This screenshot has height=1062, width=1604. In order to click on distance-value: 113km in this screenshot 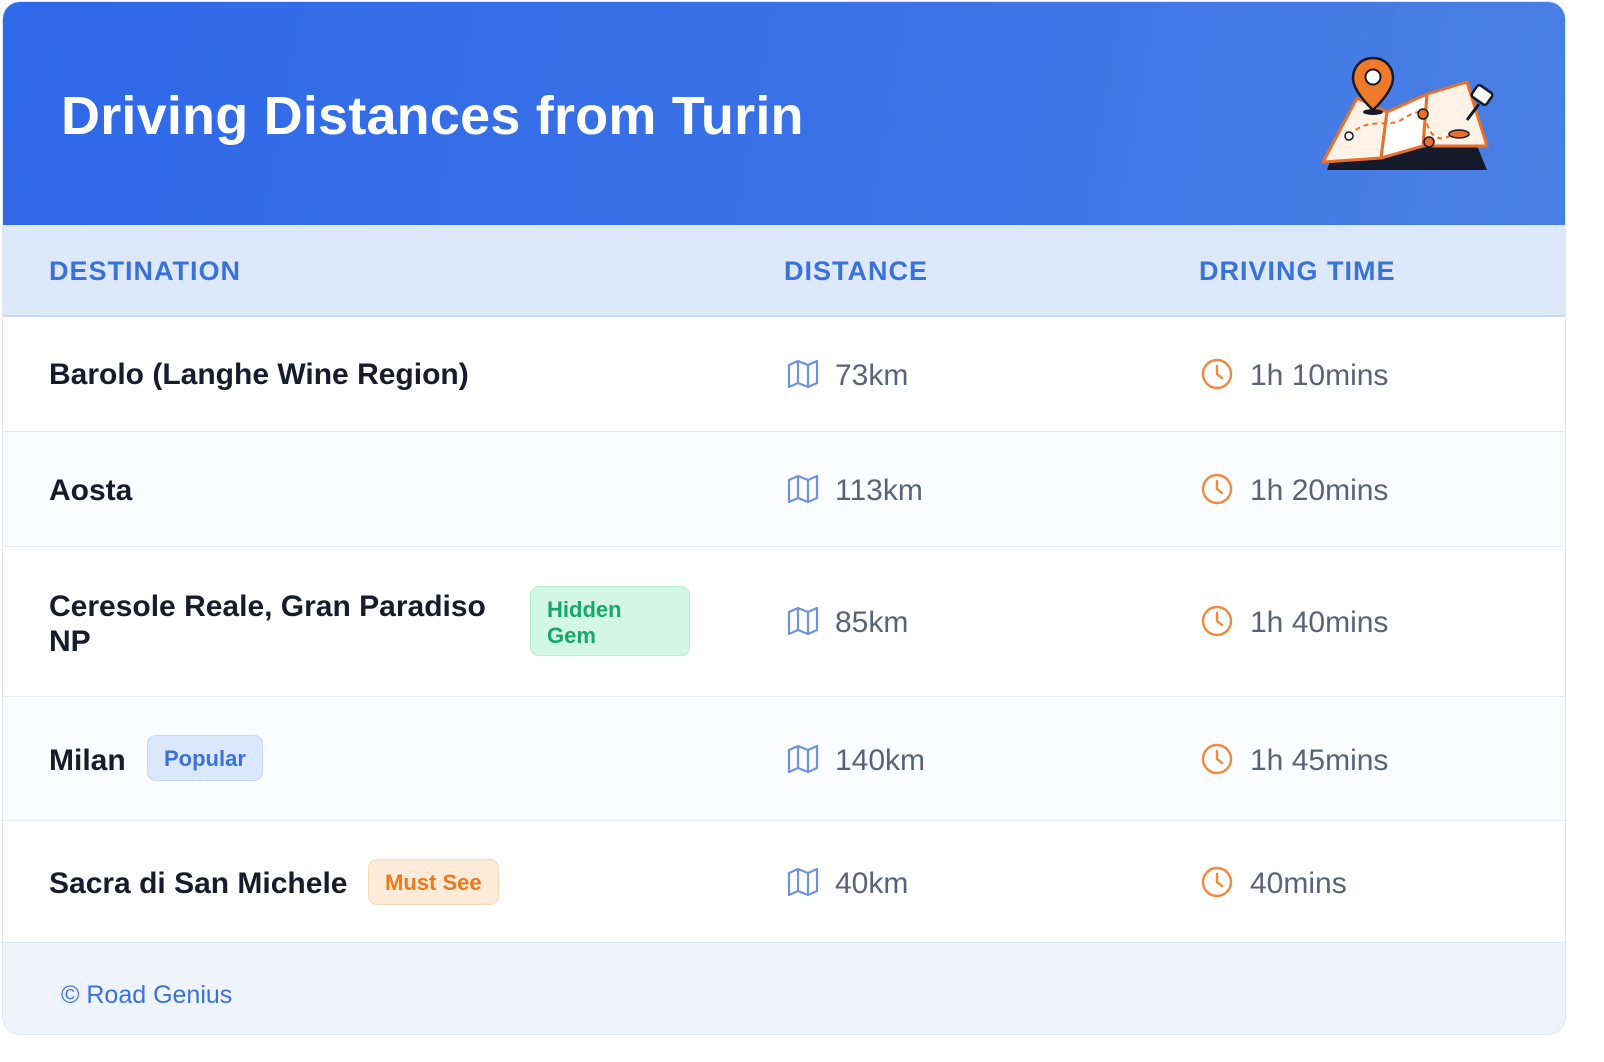, I will do `click(879, 490)`.